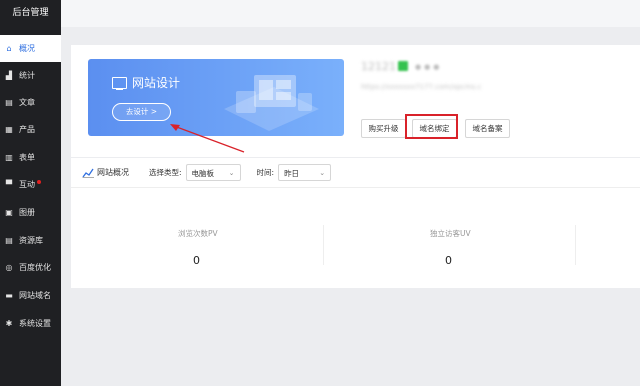 The width and height of the screenshot is (640, 386). What do you see at coordinates (27, 212) in the screenshot?
I see `sidebar-item-label: 图册` at bounding box center [27, 212].